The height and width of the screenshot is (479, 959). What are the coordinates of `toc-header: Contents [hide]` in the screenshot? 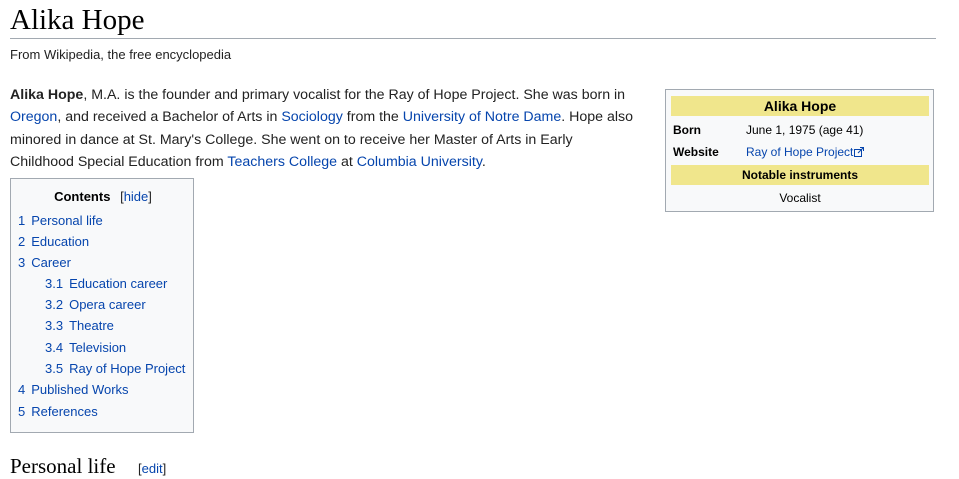 It's located at (103, 197).